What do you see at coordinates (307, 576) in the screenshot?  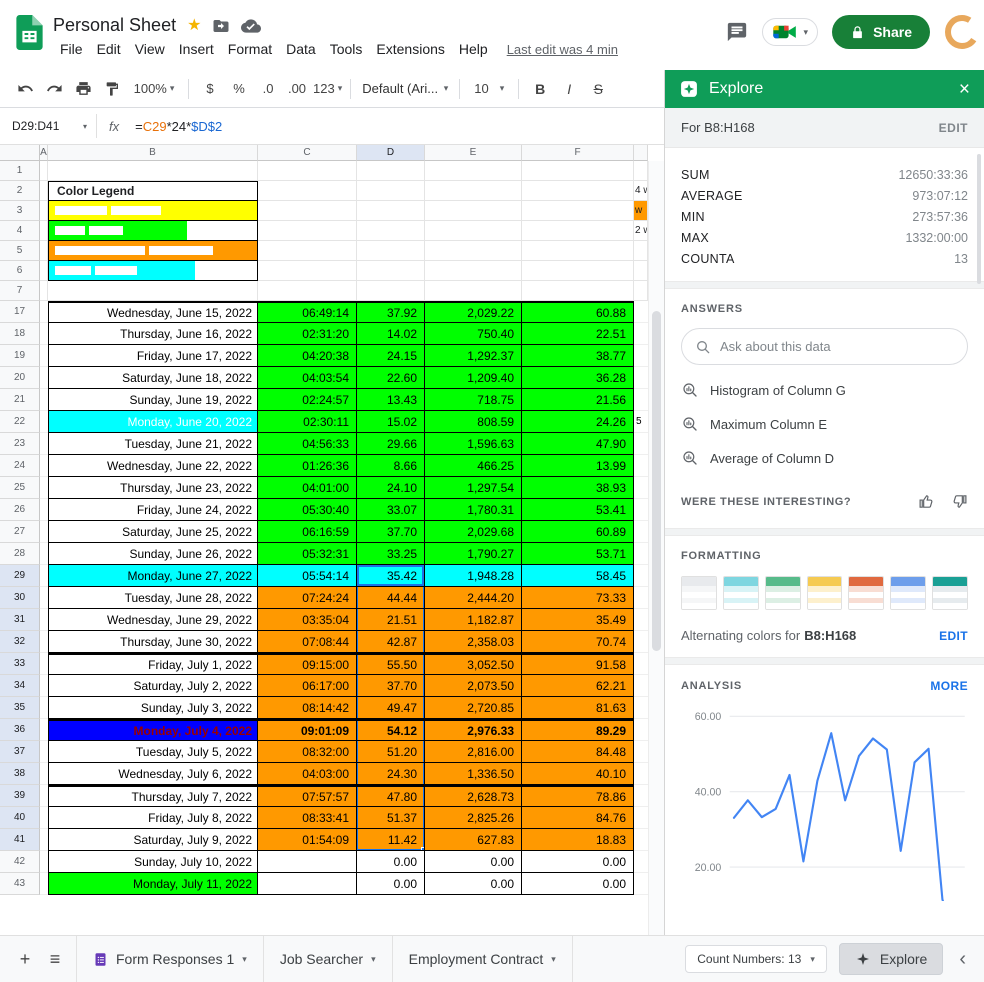 I see `cell-c: 05:54:14` at bounding box center [307, 576].